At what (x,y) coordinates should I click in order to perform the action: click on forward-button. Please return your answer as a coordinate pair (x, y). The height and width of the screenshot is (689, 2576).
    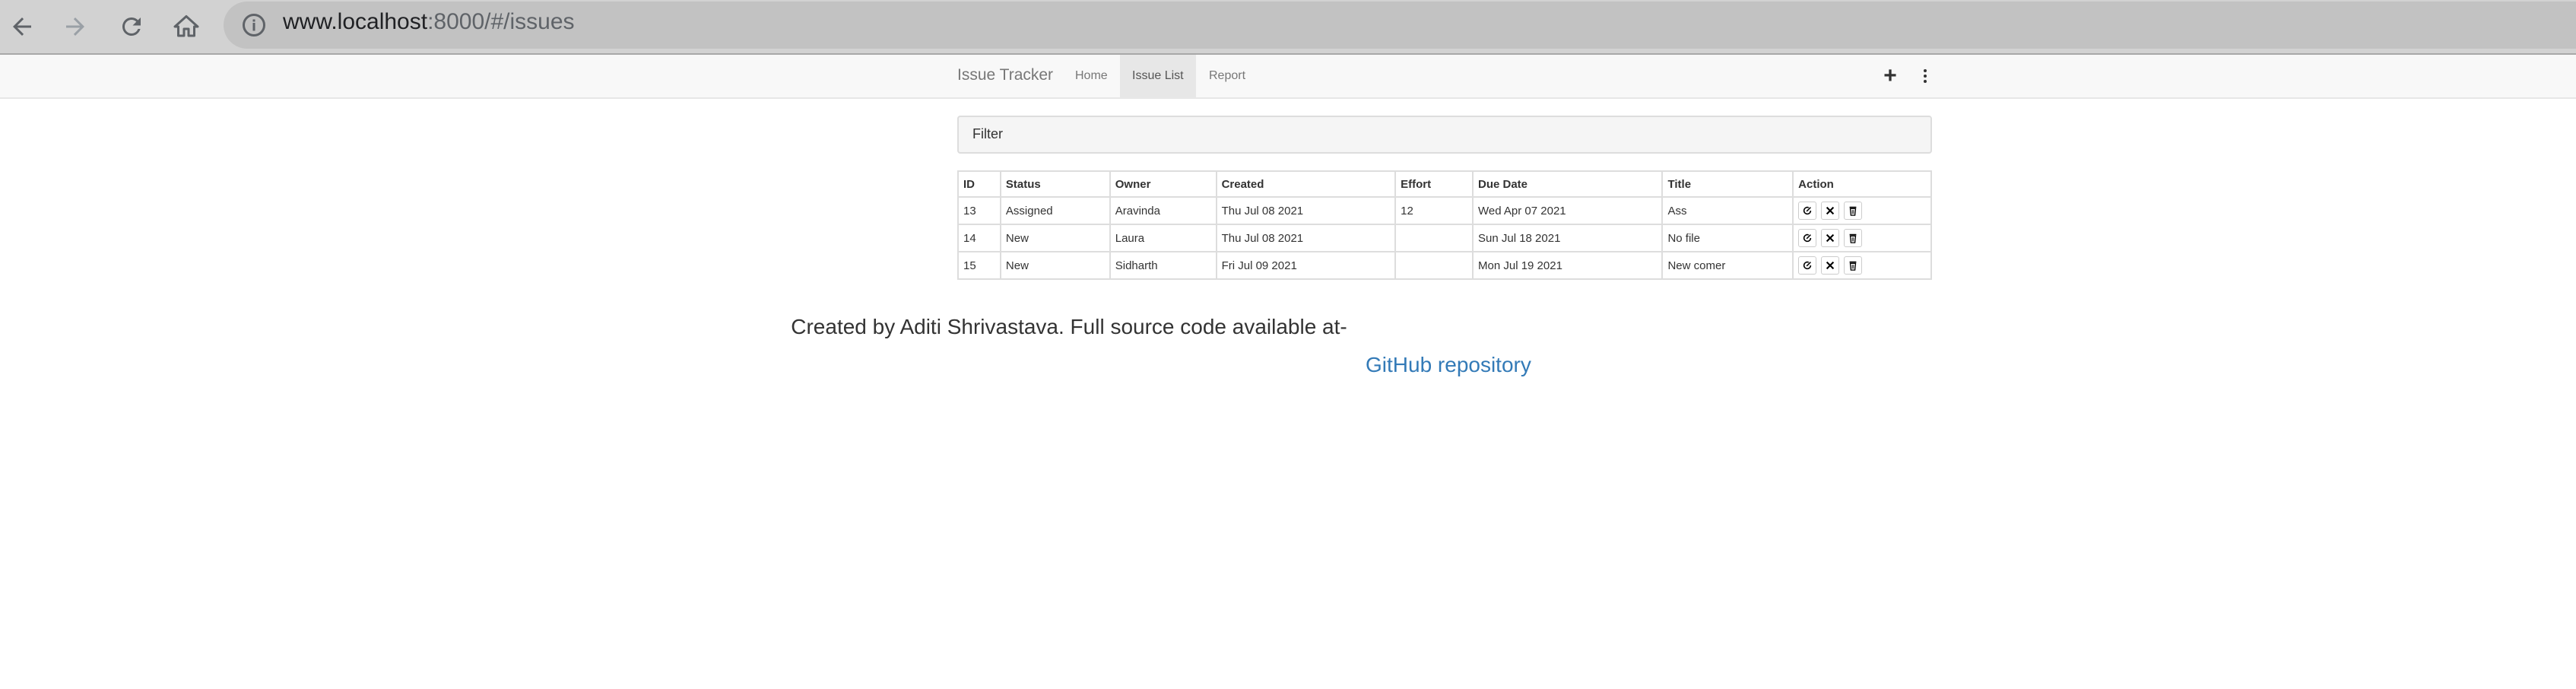
    Looking at the image, I should click on (75, 26).